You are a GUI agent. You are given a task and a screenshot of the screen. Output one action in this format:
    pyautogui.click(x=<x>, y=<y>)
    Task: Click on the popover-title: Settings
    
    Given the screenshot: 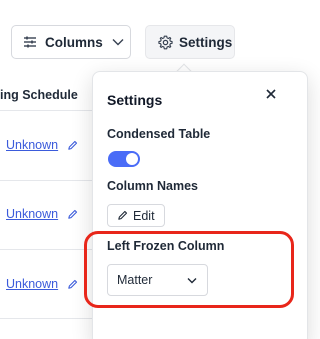 What is the action you would take?
    pyautogui.click(x=135, y=100)
    